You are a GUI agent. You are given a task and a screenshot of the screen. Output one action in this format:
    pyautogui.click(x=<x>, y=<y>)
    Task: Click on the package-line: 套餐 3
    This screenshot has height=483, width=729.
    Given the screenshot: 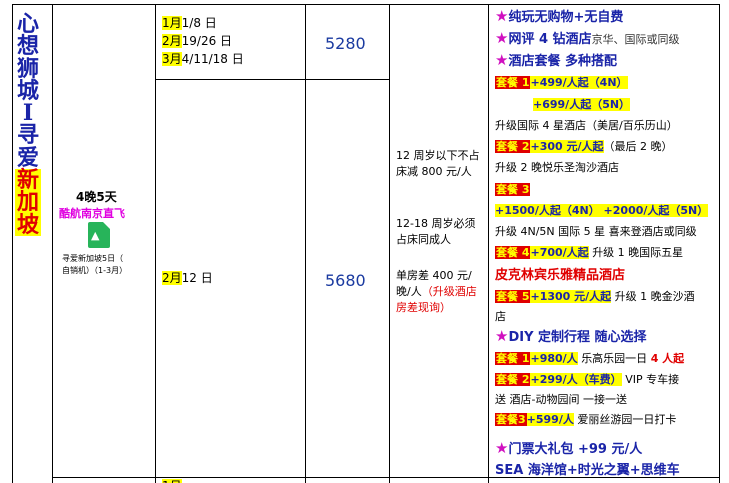 What is the action you would take?
    pyautogui.click(x=513, y=189)
    